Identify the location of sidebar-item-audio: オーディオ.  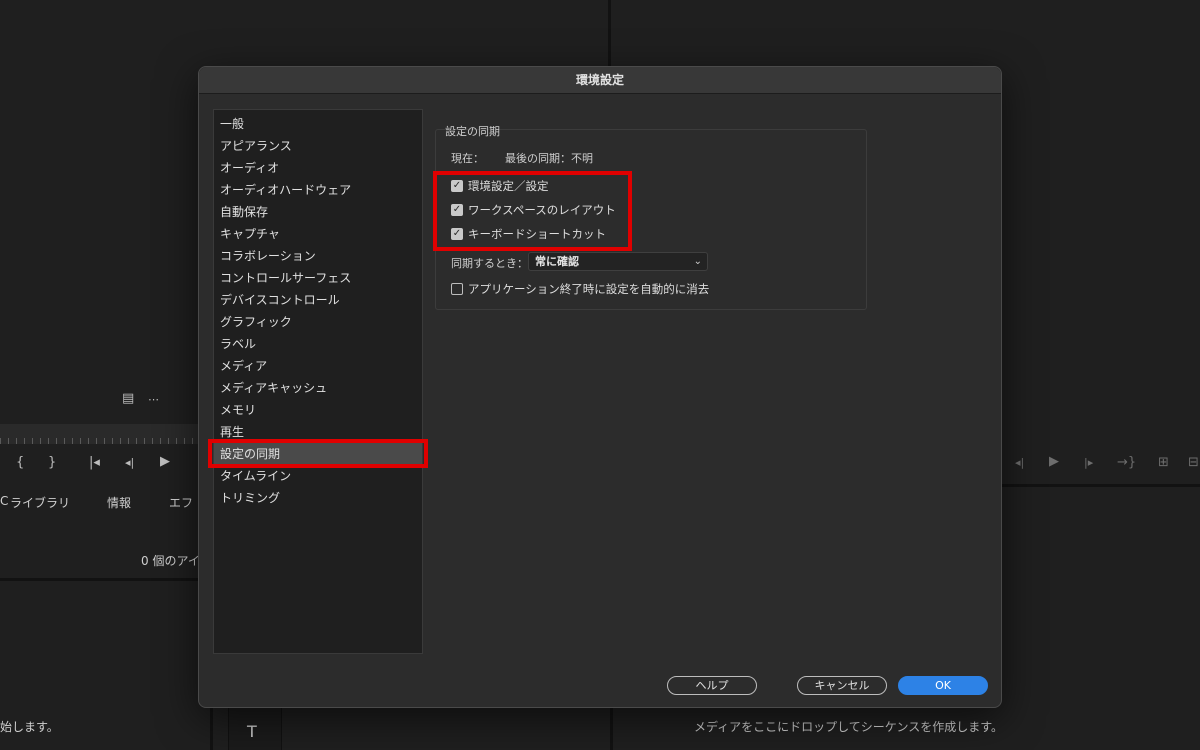
(318, 168).